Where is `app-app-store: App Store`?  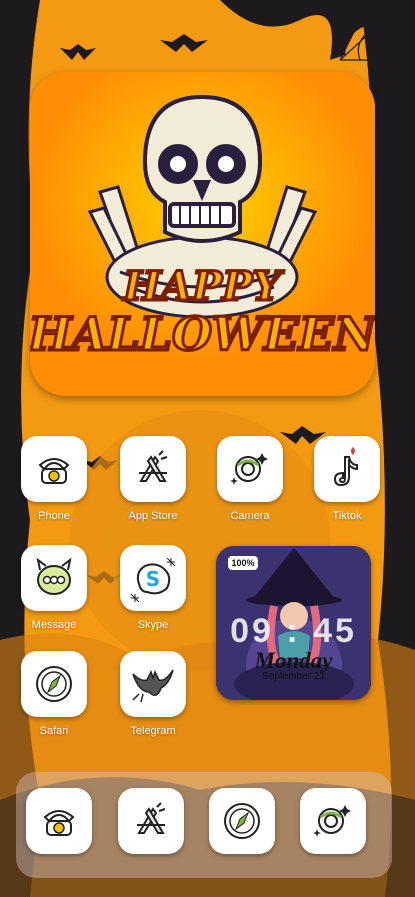
app-app-store: App Store is located at coordinates (153, 479).